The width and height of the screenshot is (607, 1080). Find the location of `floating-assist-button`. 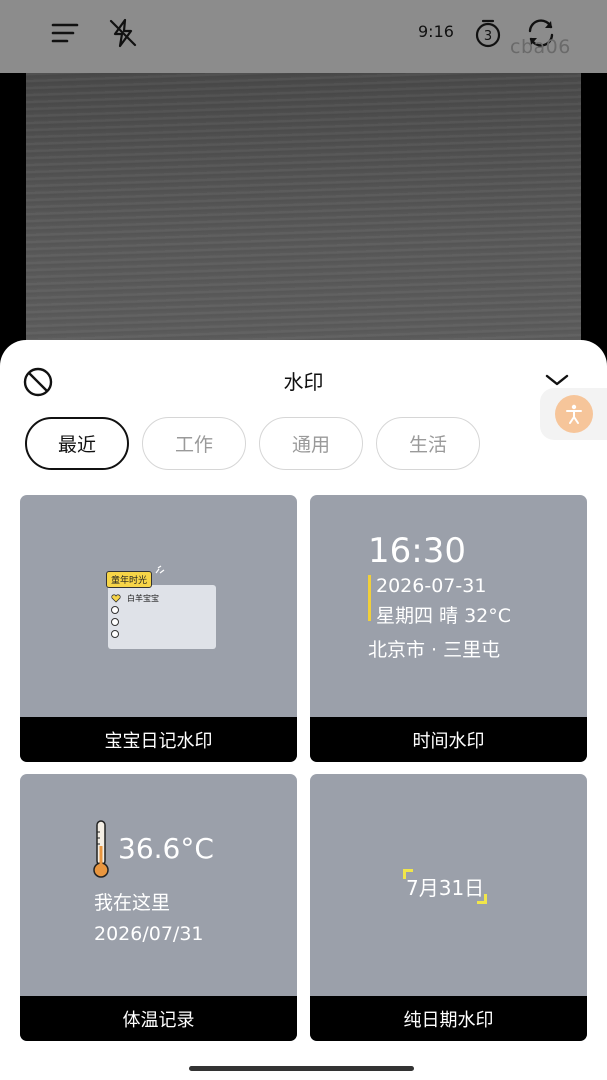

floating-assist-button is located at coordinates (573, 414).